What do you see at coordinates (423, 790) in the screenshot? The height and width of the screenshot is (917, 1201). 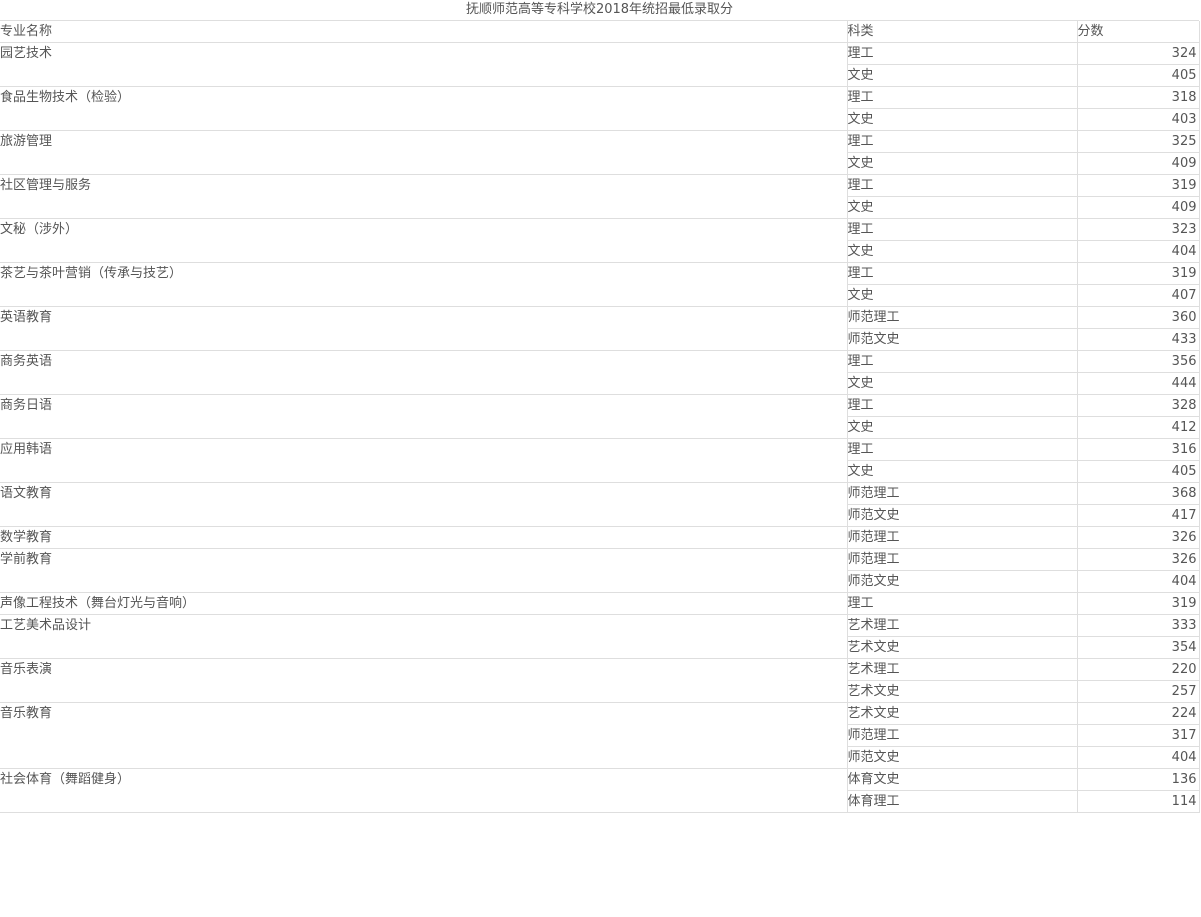 I see `major-name-cell: 社会体育（舞蹈健身）` at bounding box center [423, 790].